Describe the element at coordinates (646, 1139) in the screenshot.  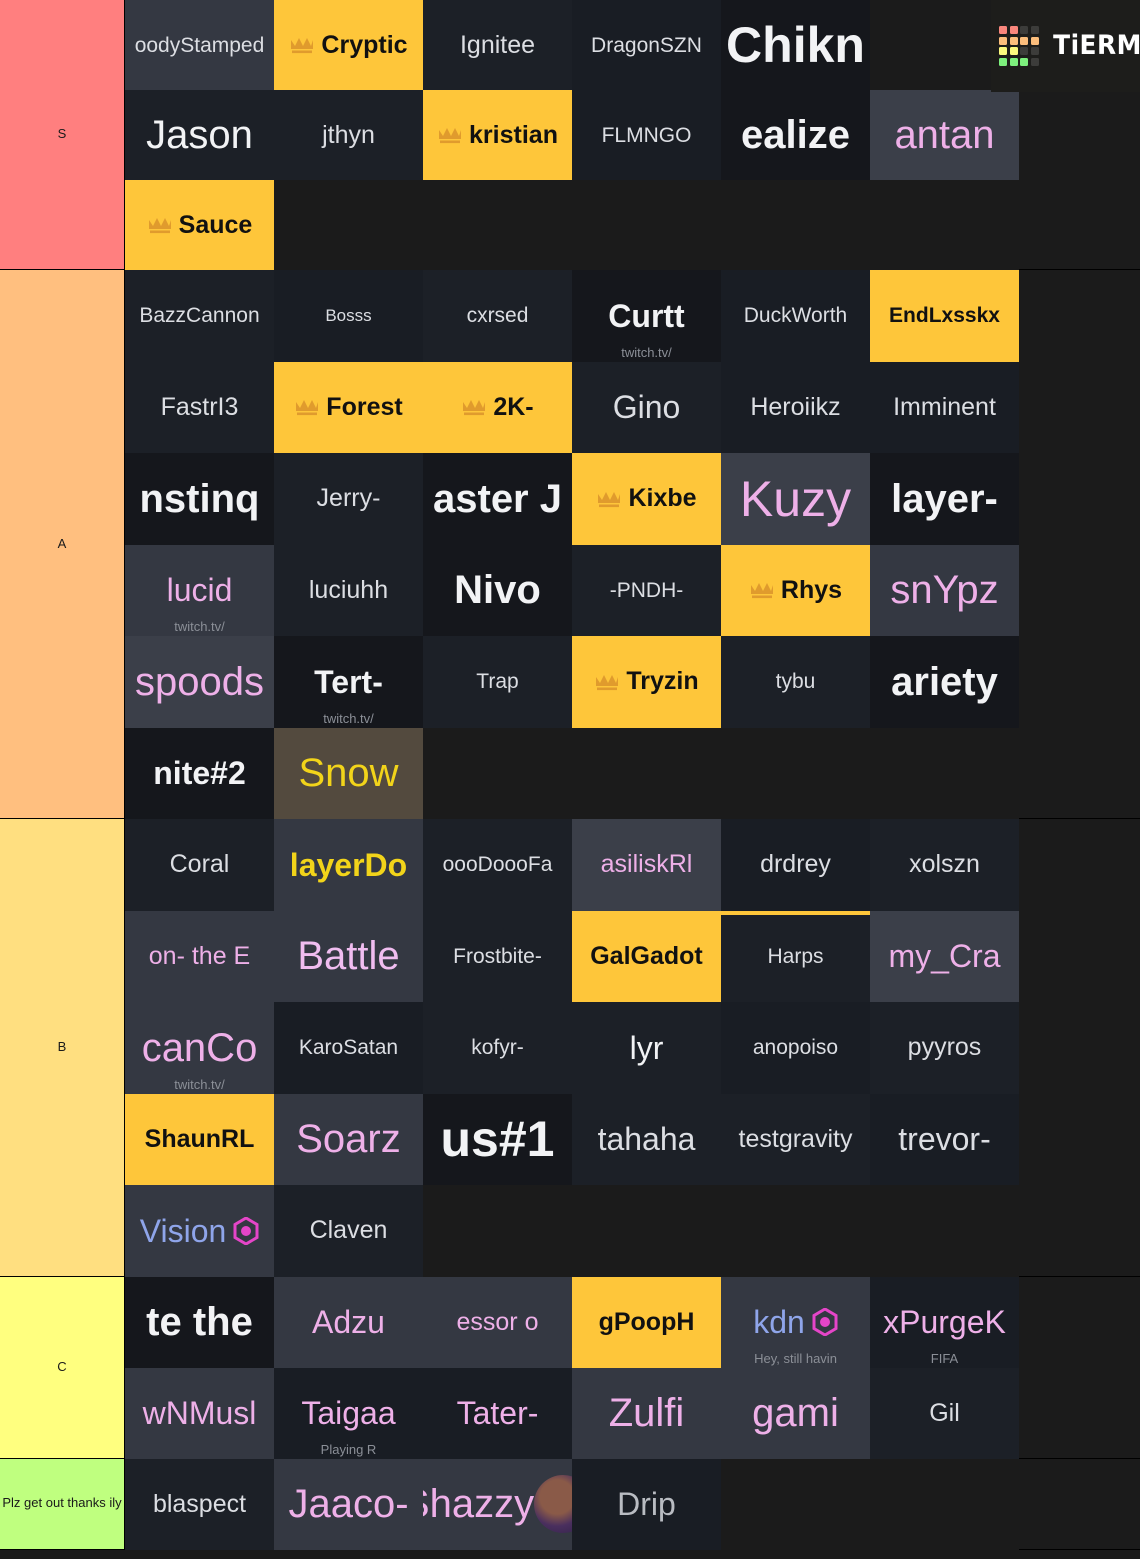
I see `tier-item: tahaha` at that location.